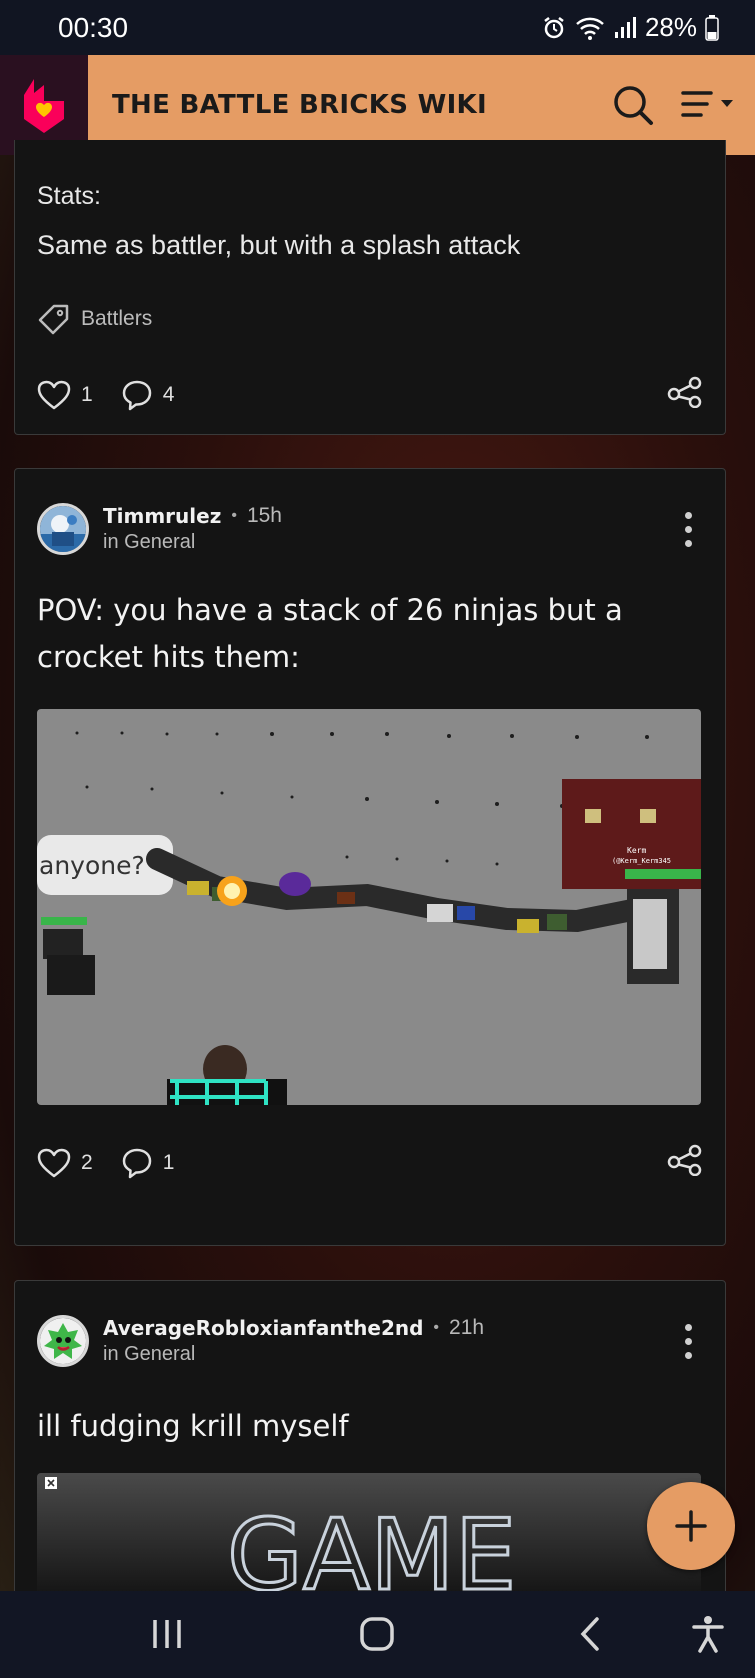 The image size is (755, 1678). I want to click on menu-icon, so click(707, 104).